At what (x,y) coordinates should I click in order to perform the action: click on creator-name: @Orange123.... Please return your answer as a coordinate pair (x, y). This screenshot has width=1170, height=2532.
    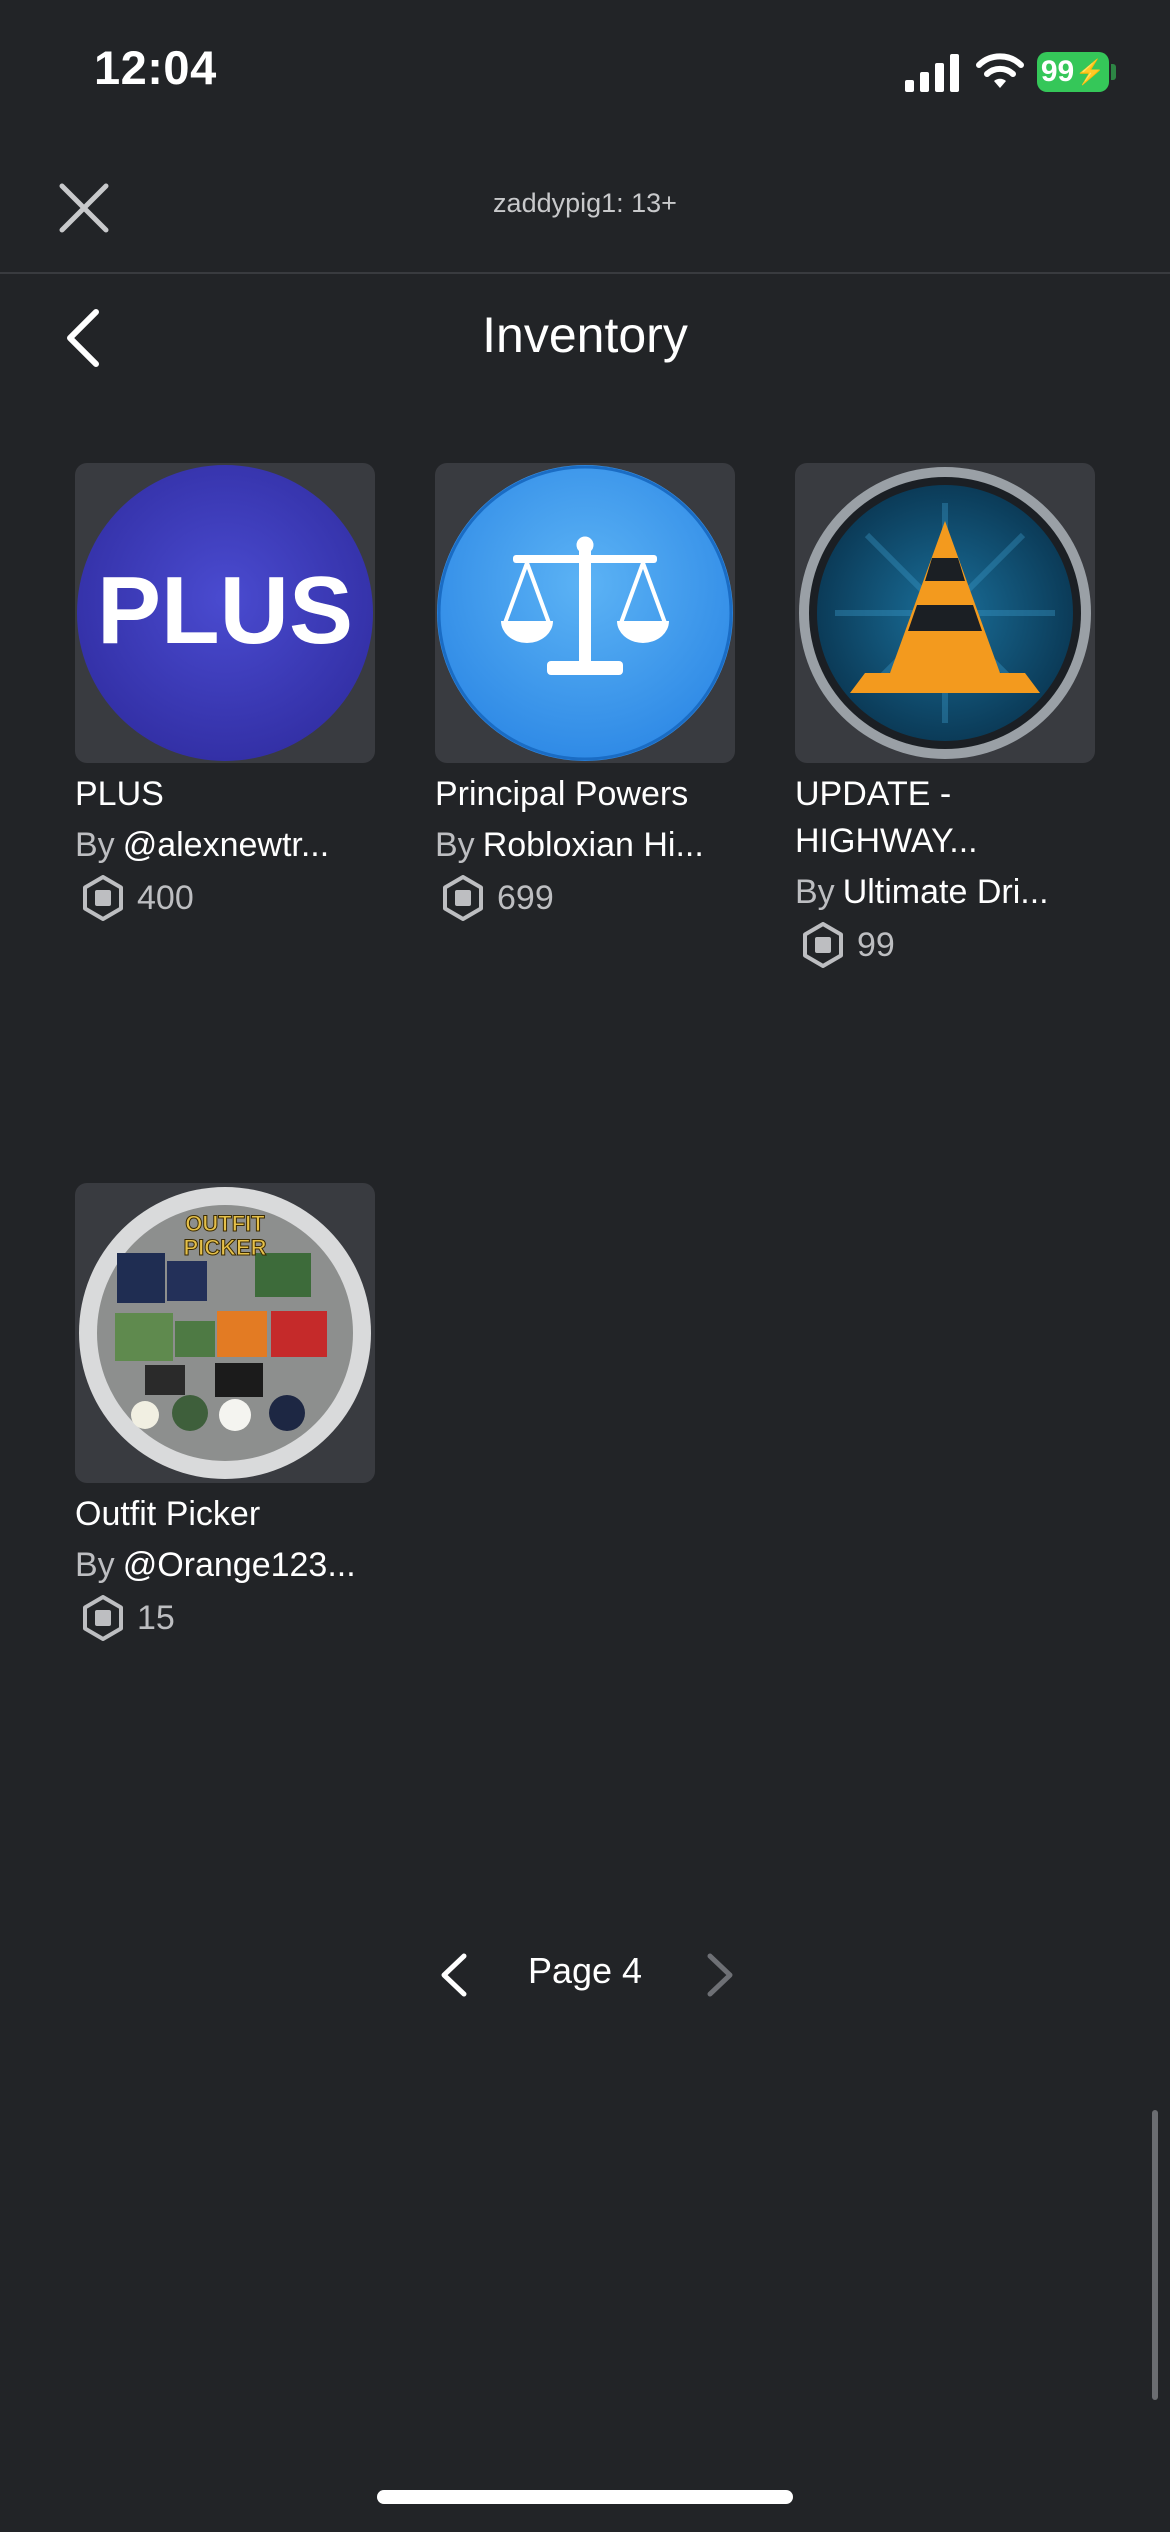
    Looking at the image, I should click on (239, 1565).